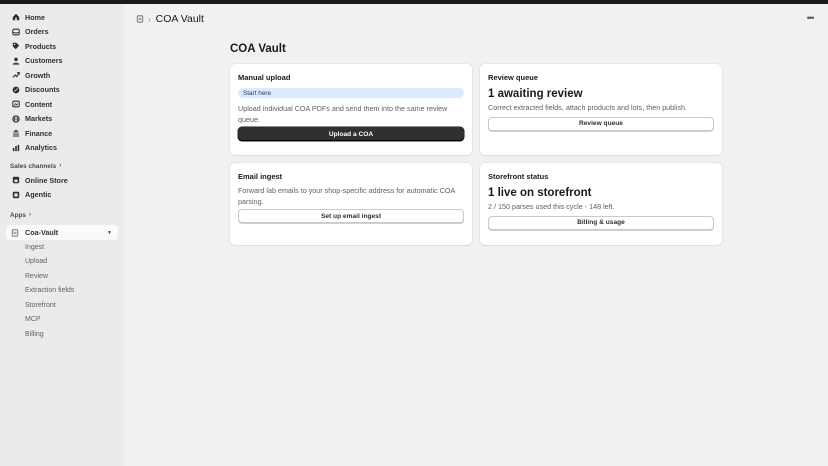 The width and height of the screenshot is (828, 466). Describe the element at coordinates (258, 49) in the screenshot. I see `page-title: COA Vault` at that location.